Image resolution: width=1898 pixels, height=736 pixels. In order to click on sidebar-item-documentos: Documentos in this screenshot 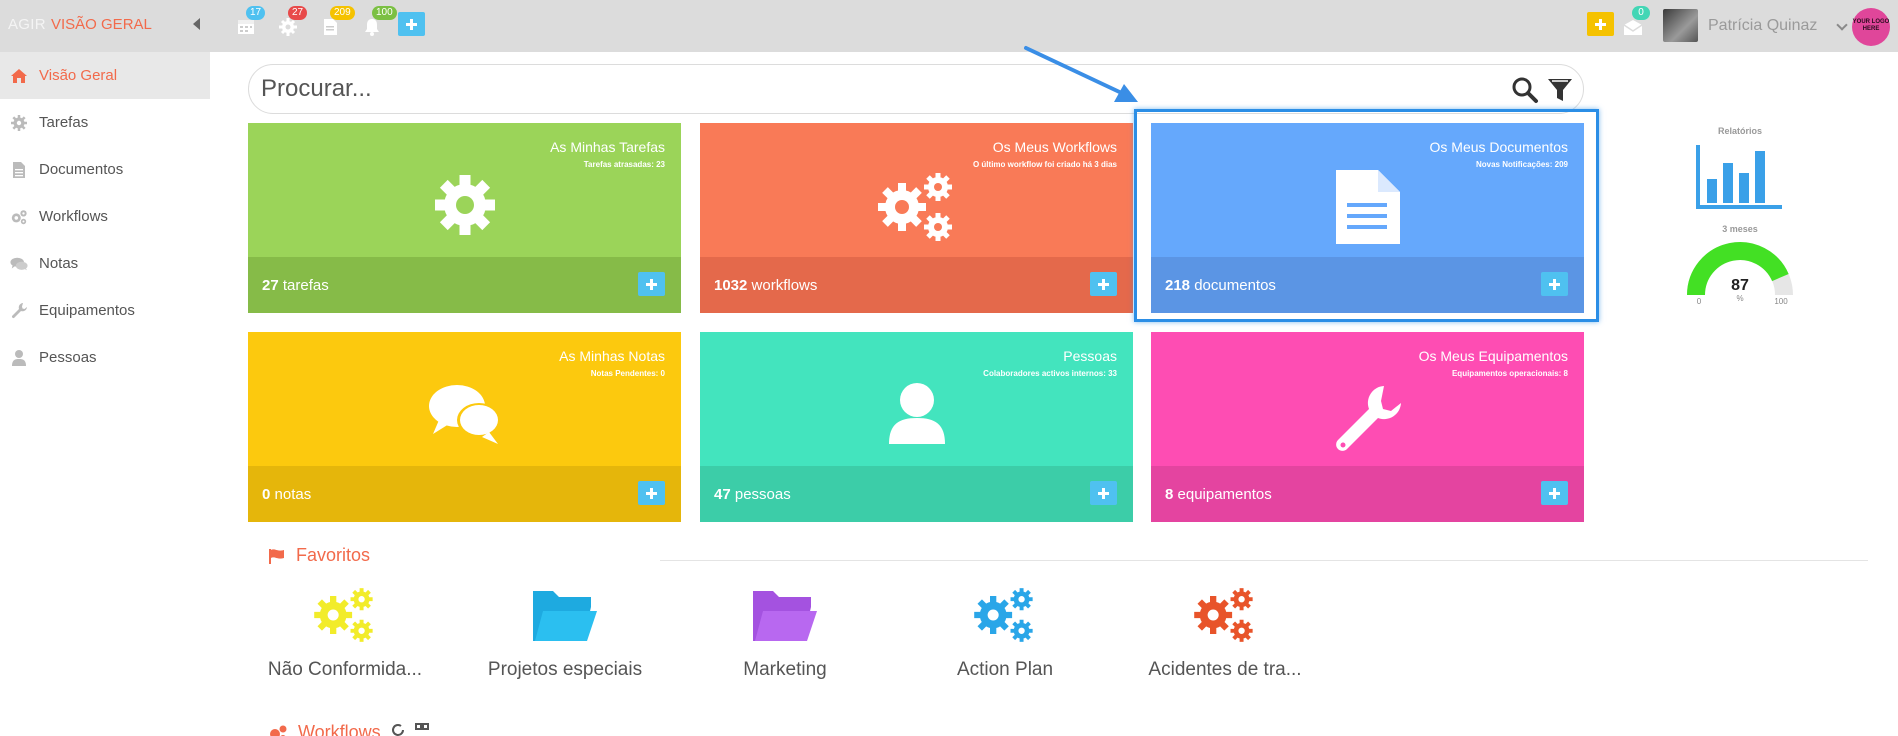, I will do `click(105, 169)`.